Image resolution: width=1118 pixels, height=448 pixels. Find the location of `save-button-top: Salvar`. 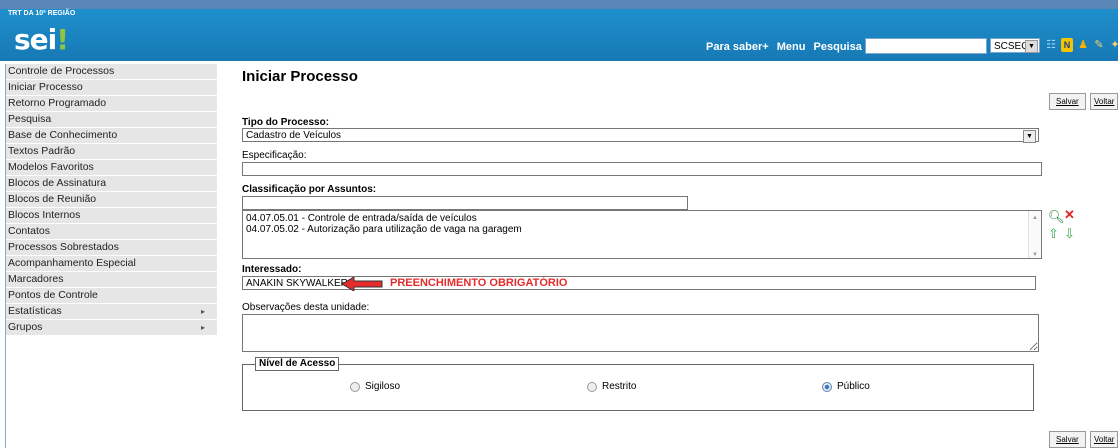

save-button-top: Salvar is located at coordinates (1067, 101).